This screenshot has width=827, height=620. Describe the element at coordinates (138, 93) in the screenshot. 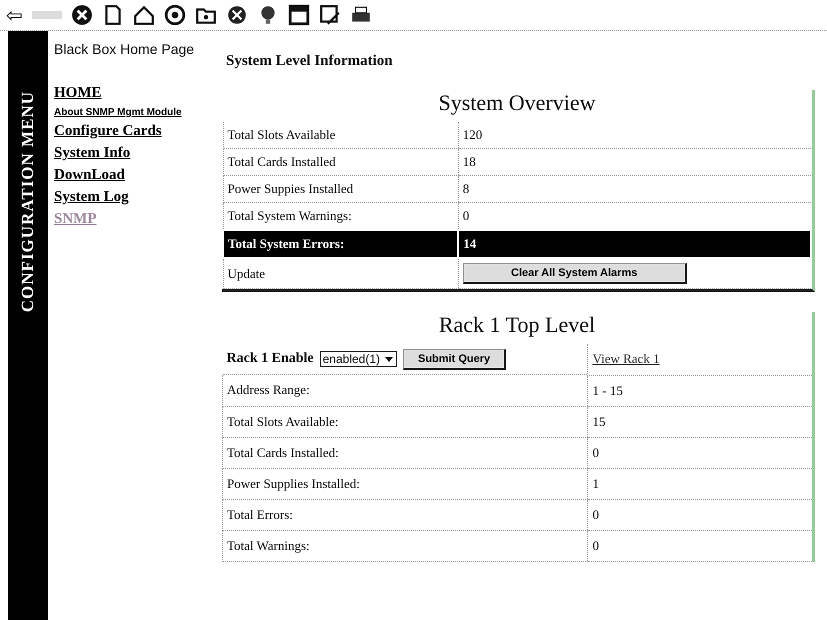

I see `menu-link: HOME` at that location.